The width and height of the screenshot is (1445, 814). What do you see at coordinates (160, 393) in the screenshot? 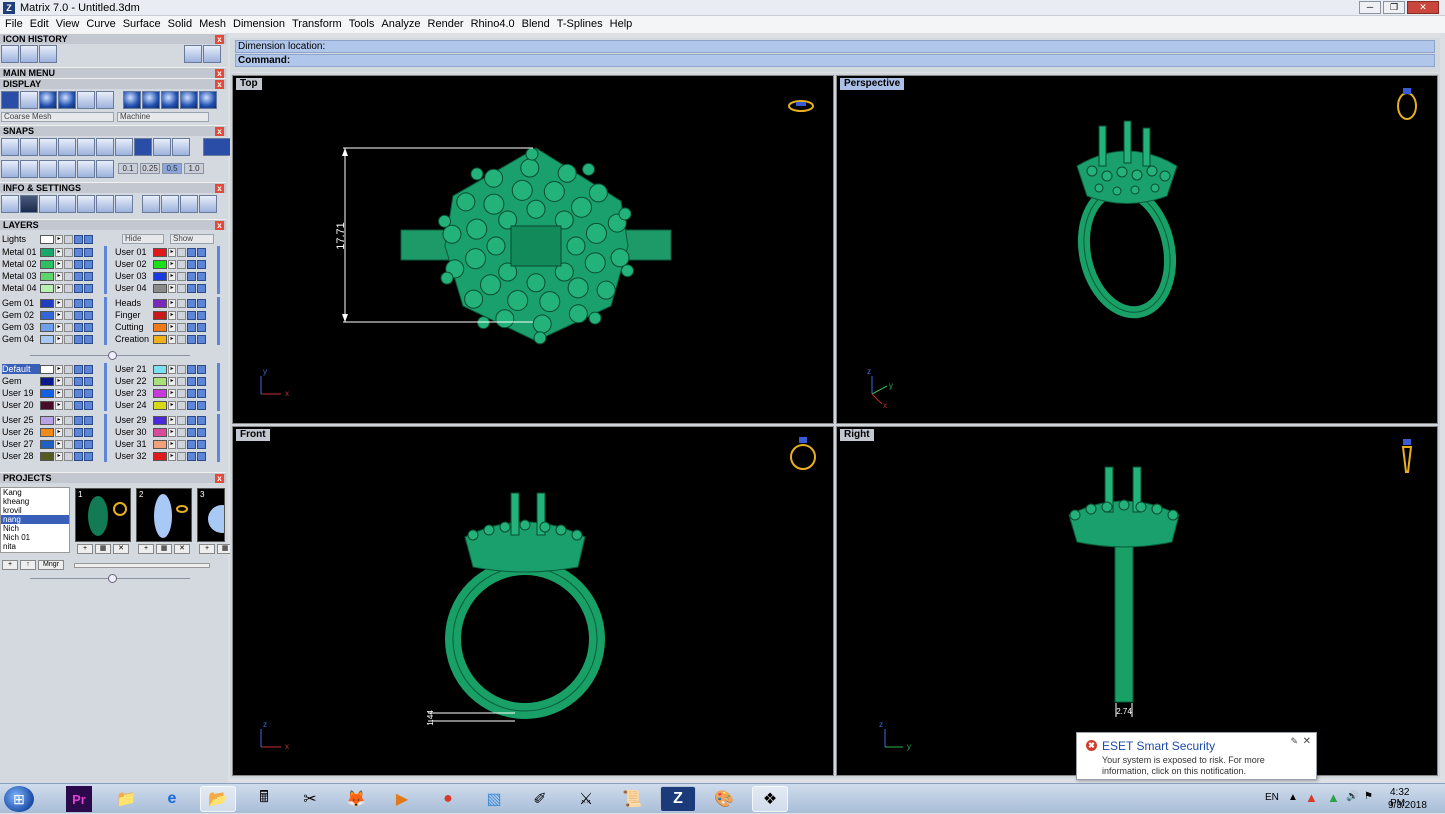
I see `layer-right-user-23: User 23 ▸` at bounding box center [160, 393].